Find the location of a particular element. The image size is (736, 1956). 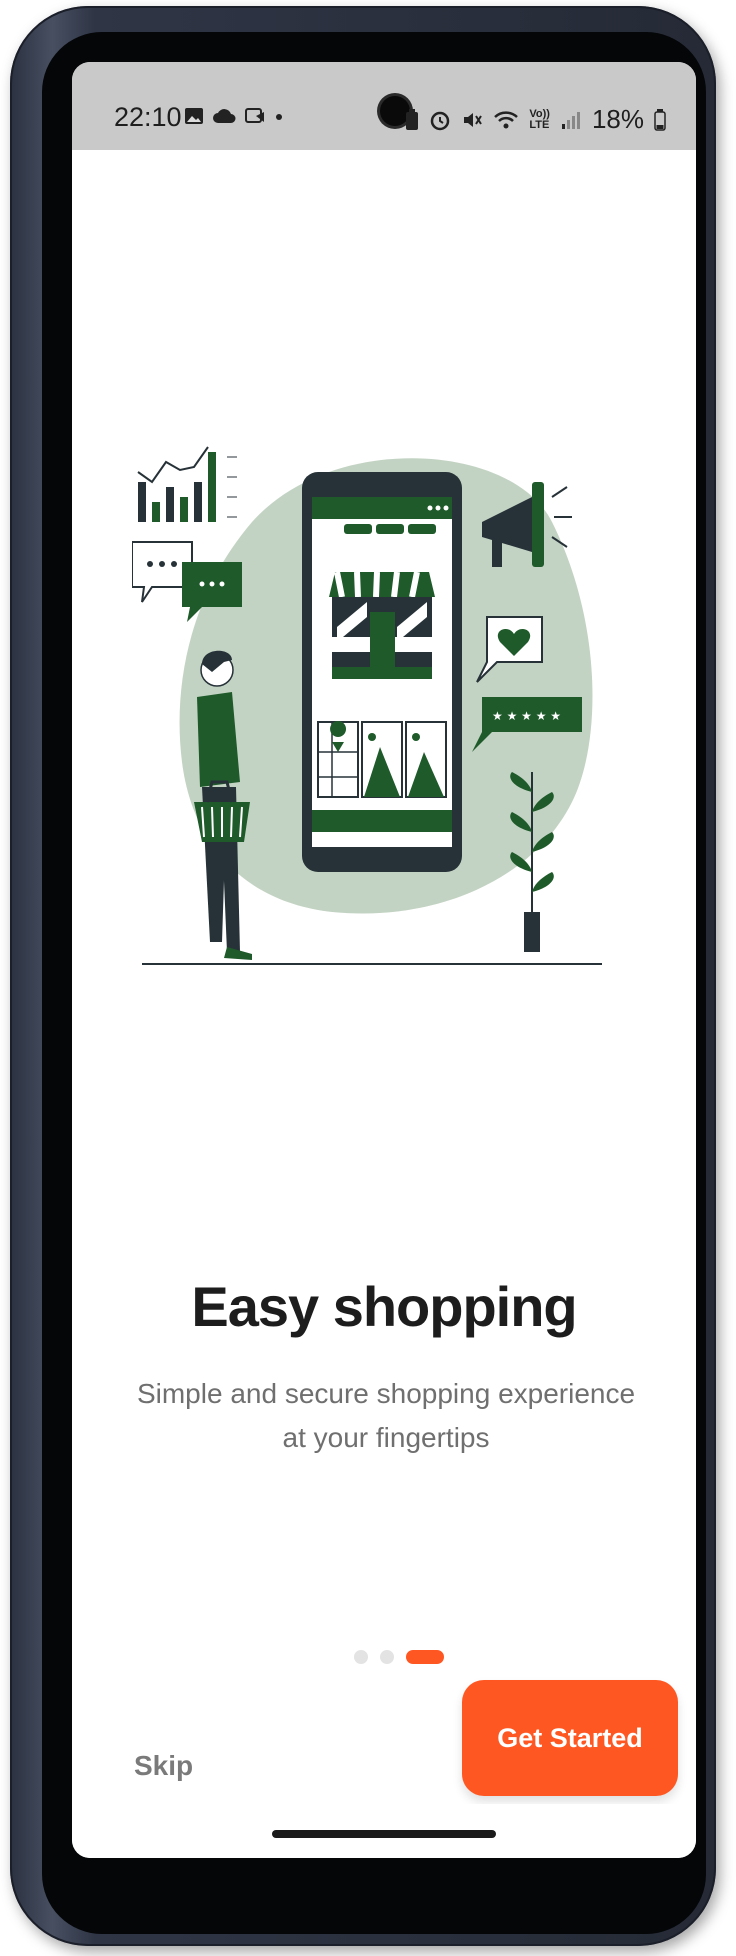

battery-saver-icon is located at coordinates (412, 119).